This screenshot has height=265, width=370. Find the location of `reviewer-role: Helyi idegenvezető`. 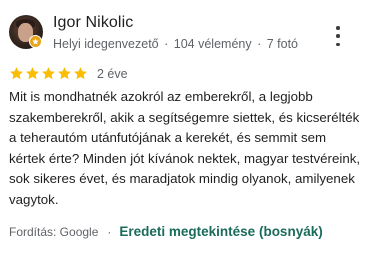

reviewer-role: Helyi idegenvezető is located at coordinates (106, 44).